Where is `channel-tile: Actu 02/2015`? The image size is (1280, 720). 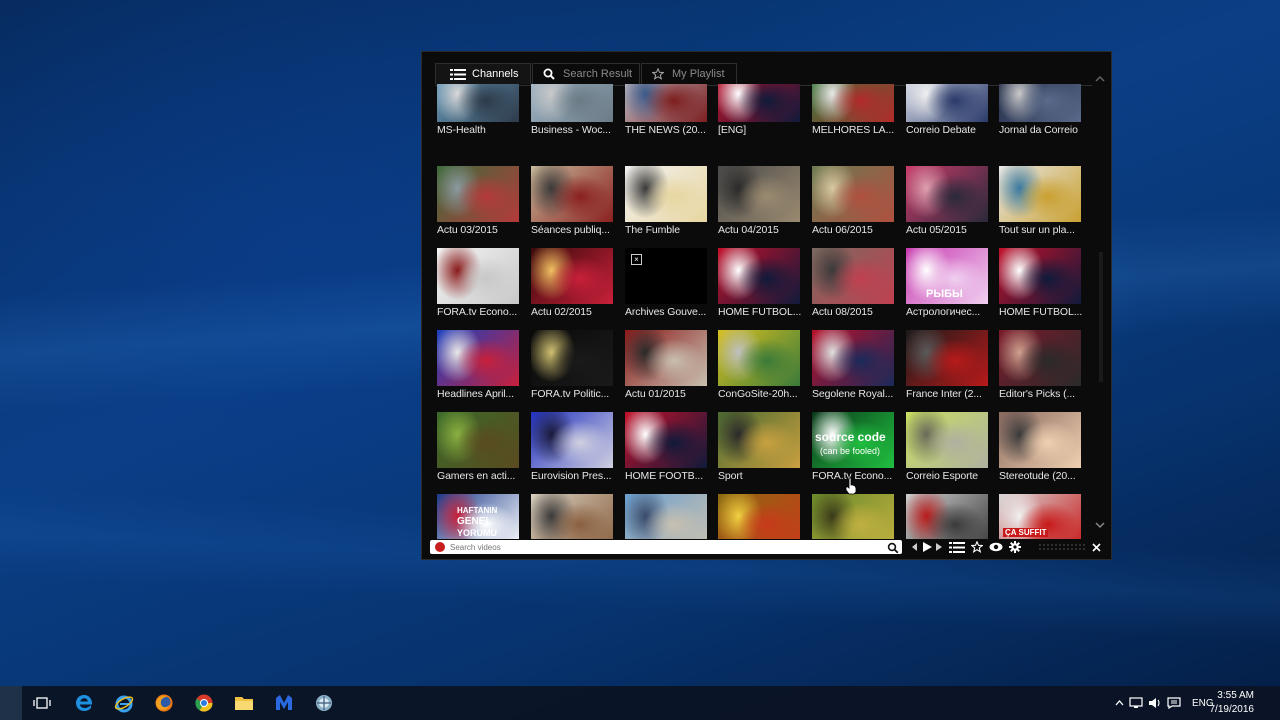 channel-tile: Actu 02/2015 is located at coordinates (573, 283).